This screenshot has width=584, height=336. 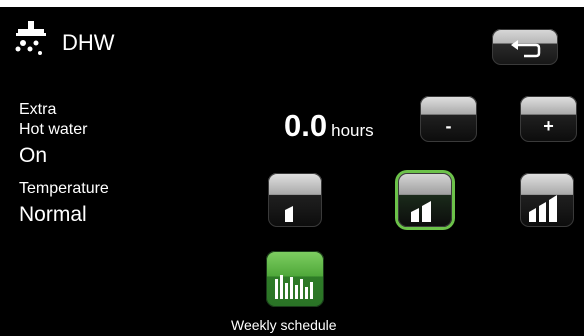 I want to click on hours-unit: hours, so click(x=352, y=130).